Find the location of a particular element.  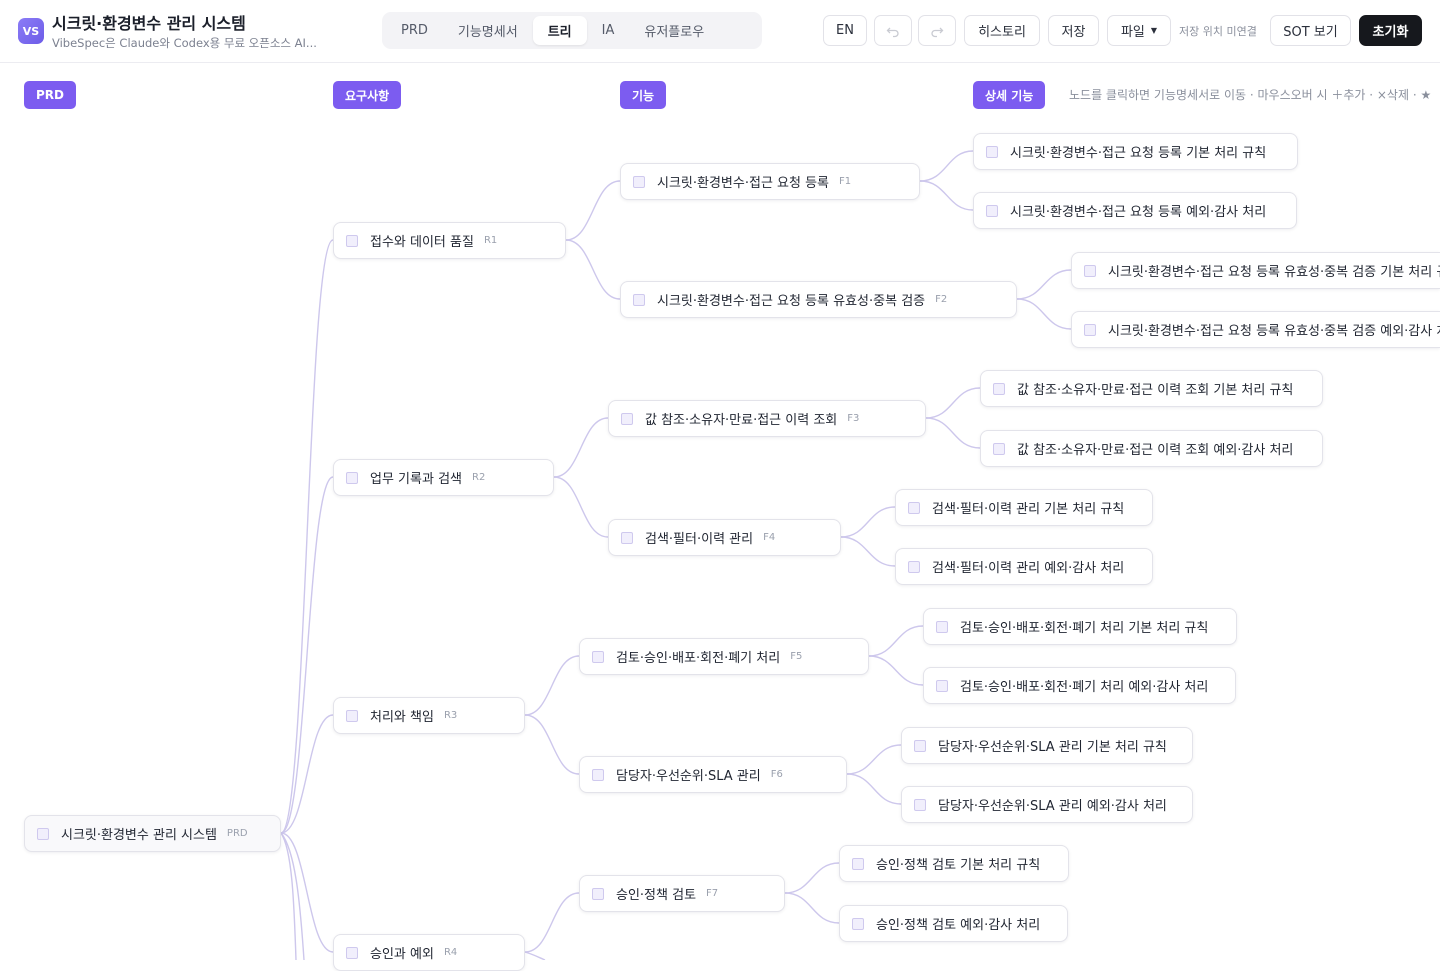

tree-node-detail: 검색·필터·이력 관리 예외·감사 처리 is located at coordinates (1024, 566).